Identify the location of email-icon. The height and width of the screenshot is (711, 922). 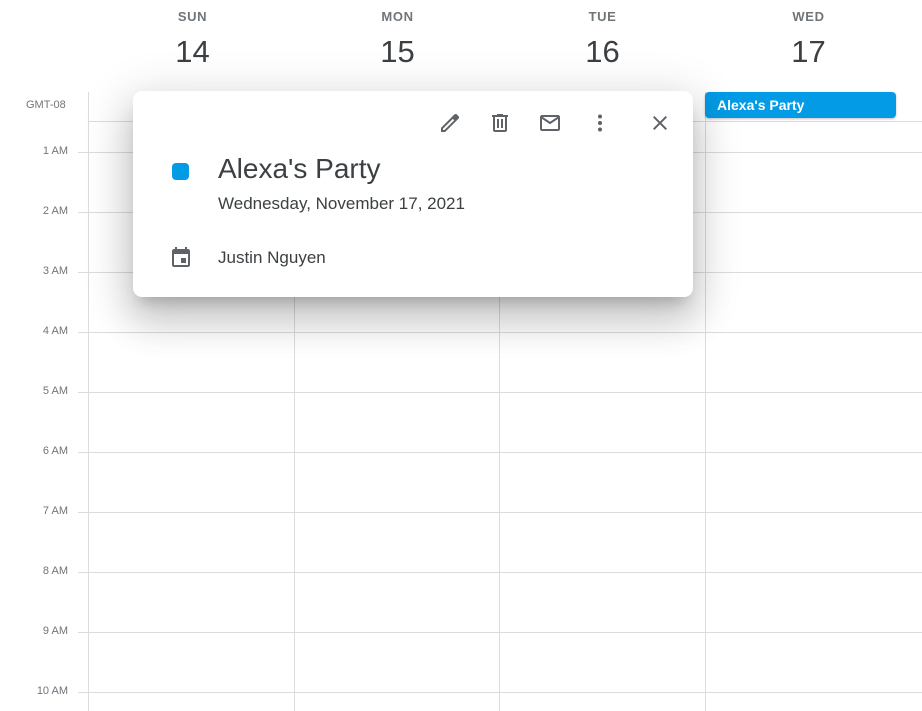
(550, 123).